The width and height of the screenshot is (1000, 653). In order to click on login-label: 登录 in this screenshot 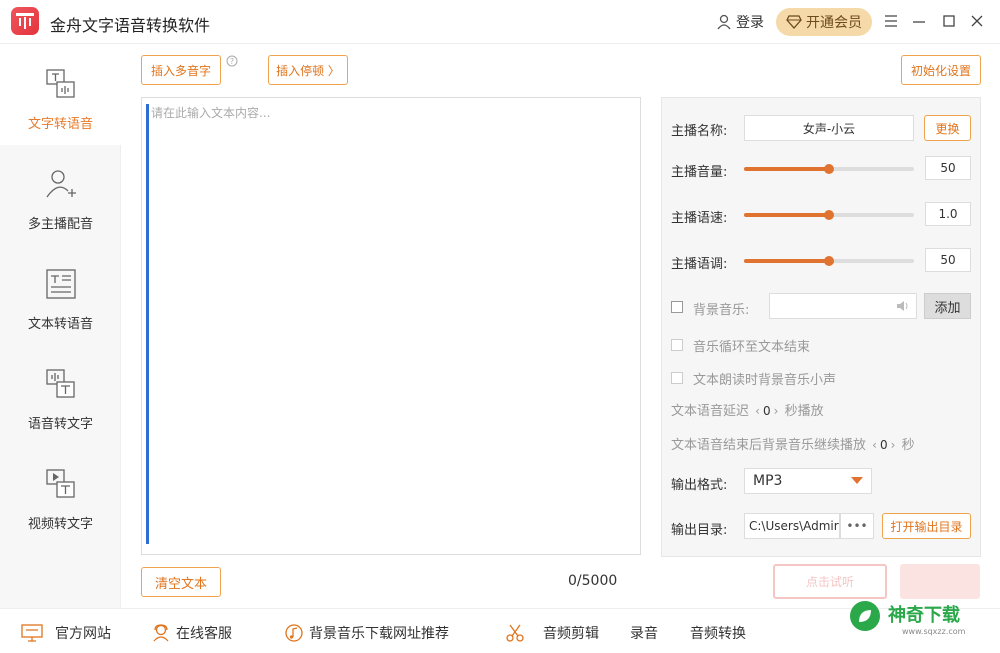, I will do `click(750, 23)`.